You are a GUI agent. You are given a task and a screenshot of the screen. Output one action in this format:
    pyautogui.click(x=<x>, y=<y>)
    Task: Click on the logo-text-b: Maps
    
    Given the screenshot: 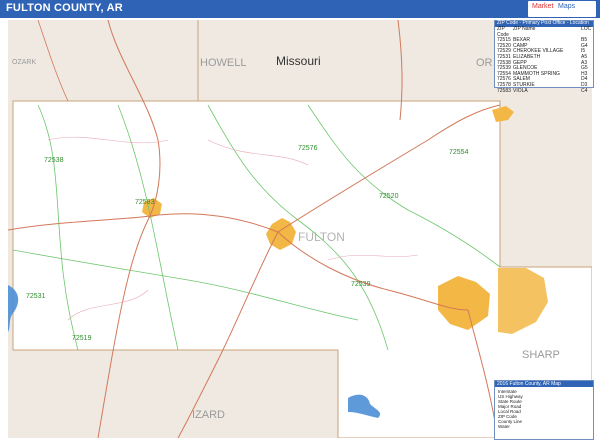 What is the action you would take?
    pyautogui.click(x=567, y=6)
    